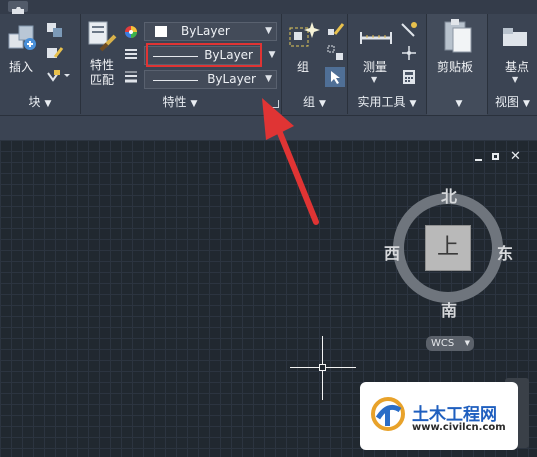 This screenshot has height=457, width=537. I want to click on panel-block-label: 块, so click(34, 102).